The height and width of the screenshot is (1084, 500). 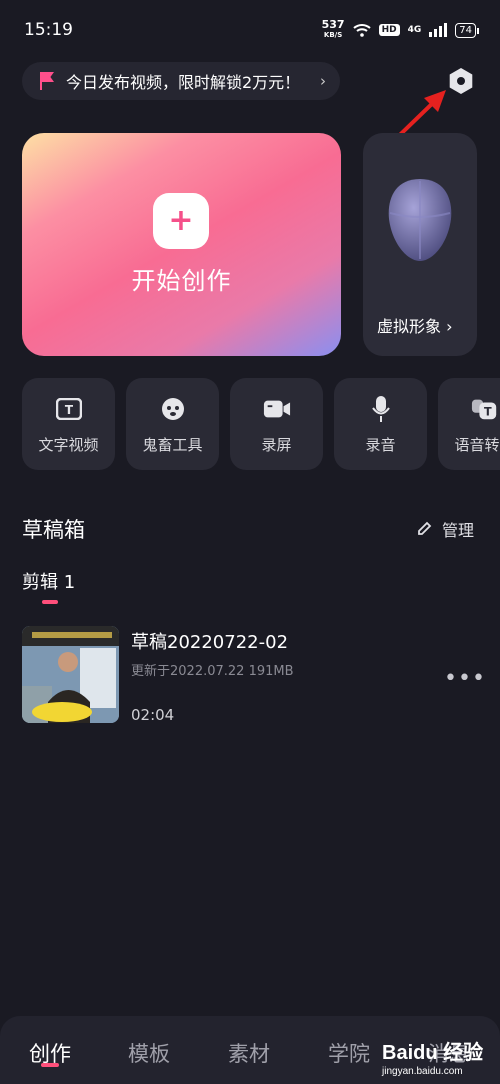 What do you see at coordinates (469, 424) in the screenshot?
I see `tool-speech-to-text: T 语音转字` at bounding box center [469, 424].